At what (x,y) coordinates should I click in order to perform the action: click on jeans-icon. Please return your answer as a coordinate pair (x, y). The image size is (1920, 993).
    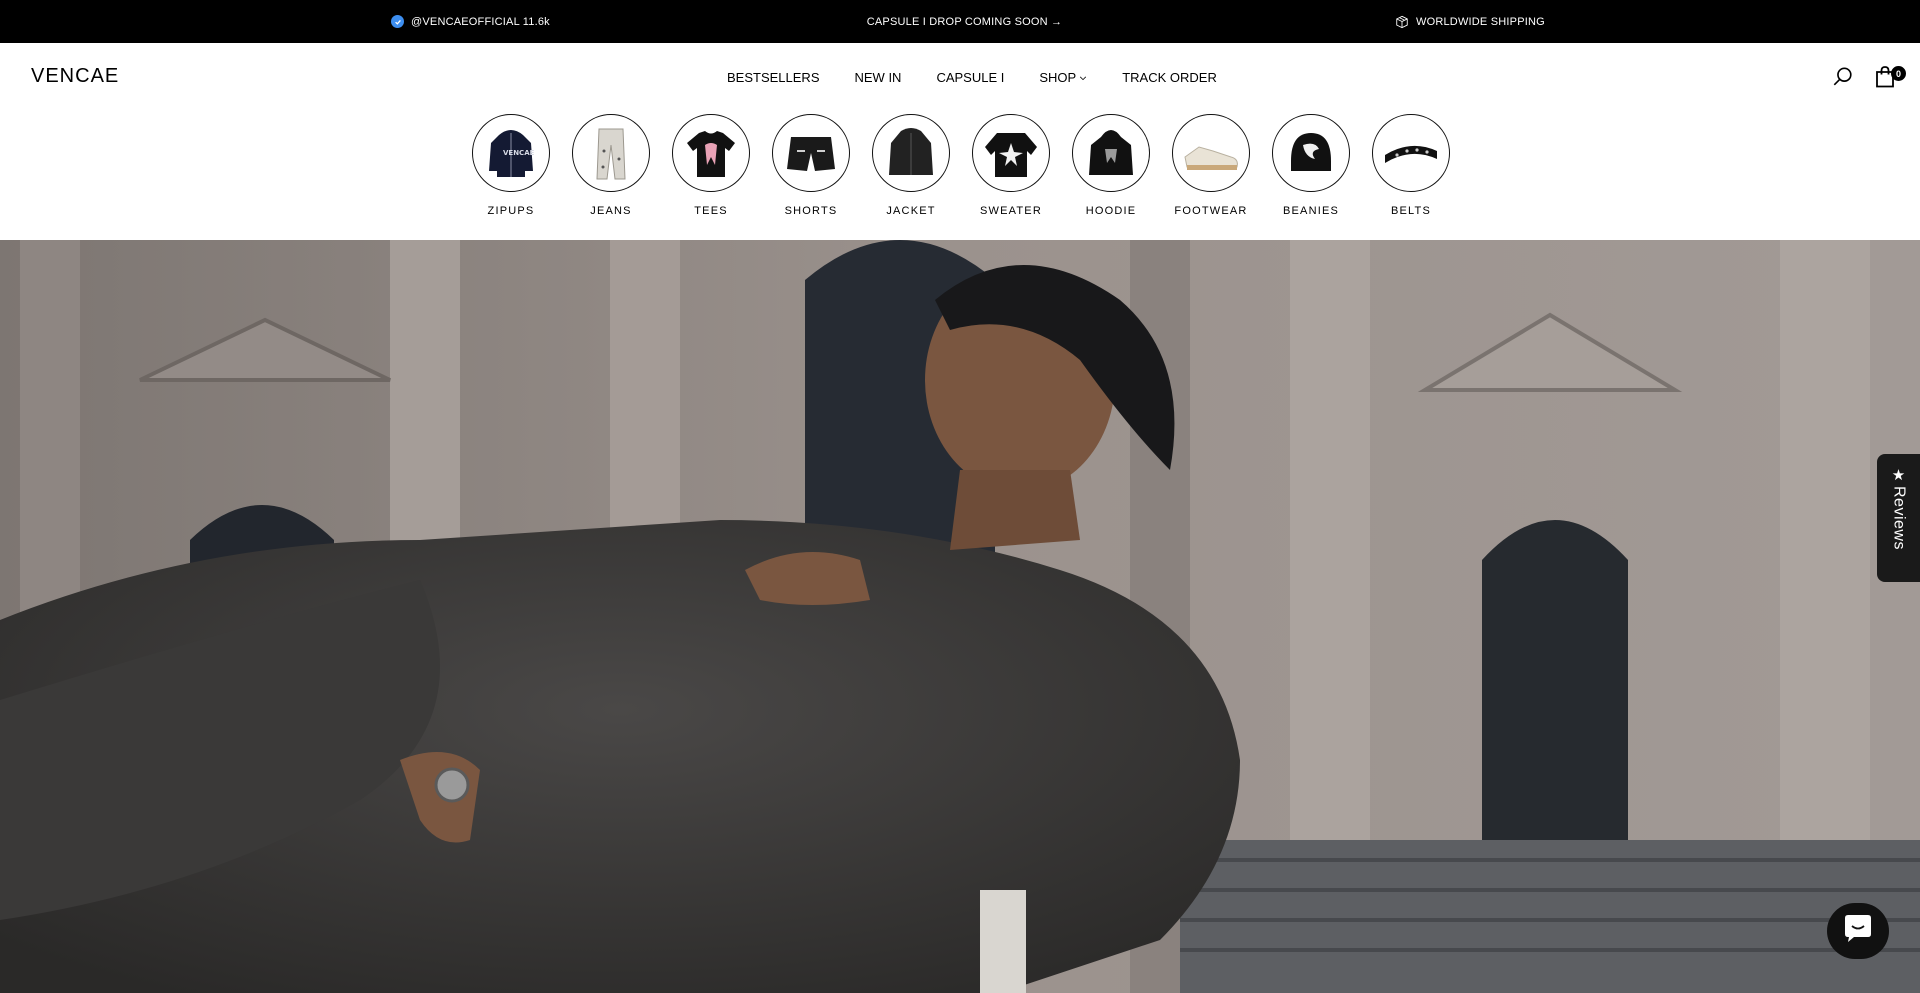
    Looking at the image, I should click on (611, 153).